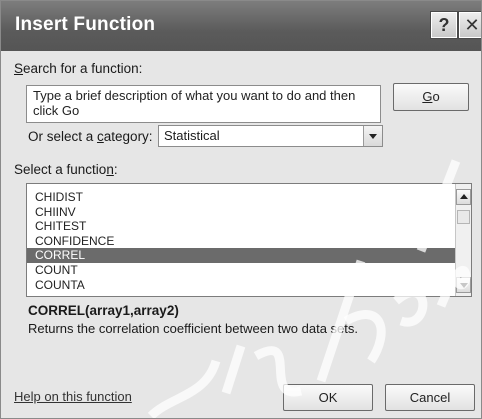 This screenshot has width=482, height=419. What do you see at coordinates (85, 24) in the screenshot?
I see `dialog-title: Insert Function` at bounding box center [85, 24].